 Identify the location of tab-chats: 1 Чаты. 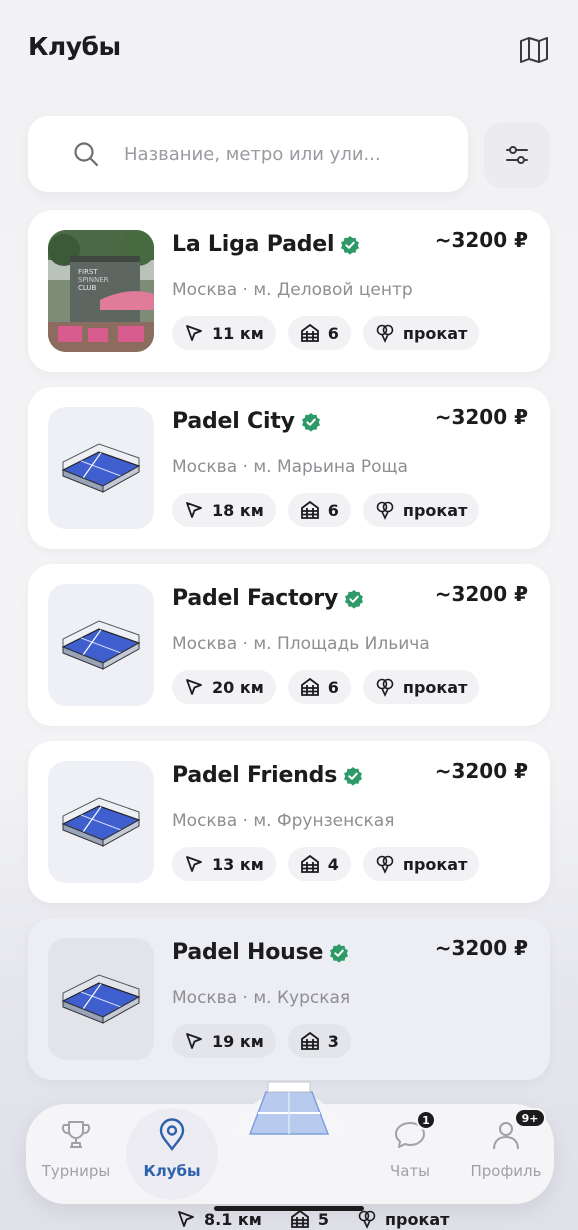
(410, 1154).